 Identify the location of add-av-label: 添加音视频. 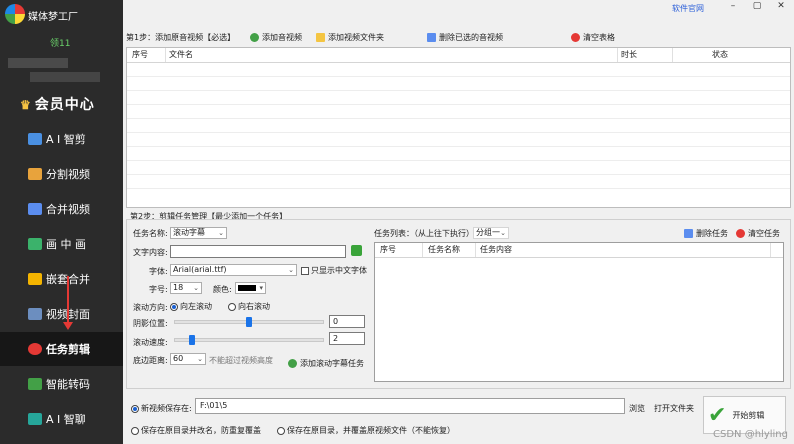
(282, 37).